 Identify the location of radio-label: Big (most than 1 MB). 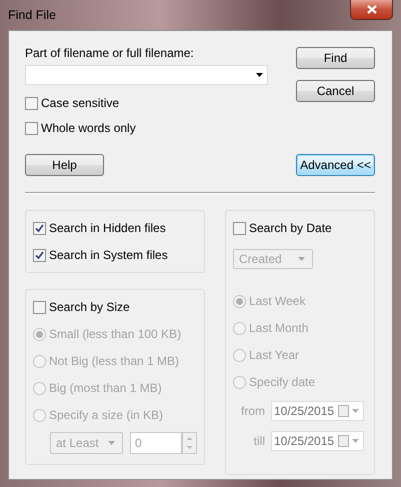
(105, 388).